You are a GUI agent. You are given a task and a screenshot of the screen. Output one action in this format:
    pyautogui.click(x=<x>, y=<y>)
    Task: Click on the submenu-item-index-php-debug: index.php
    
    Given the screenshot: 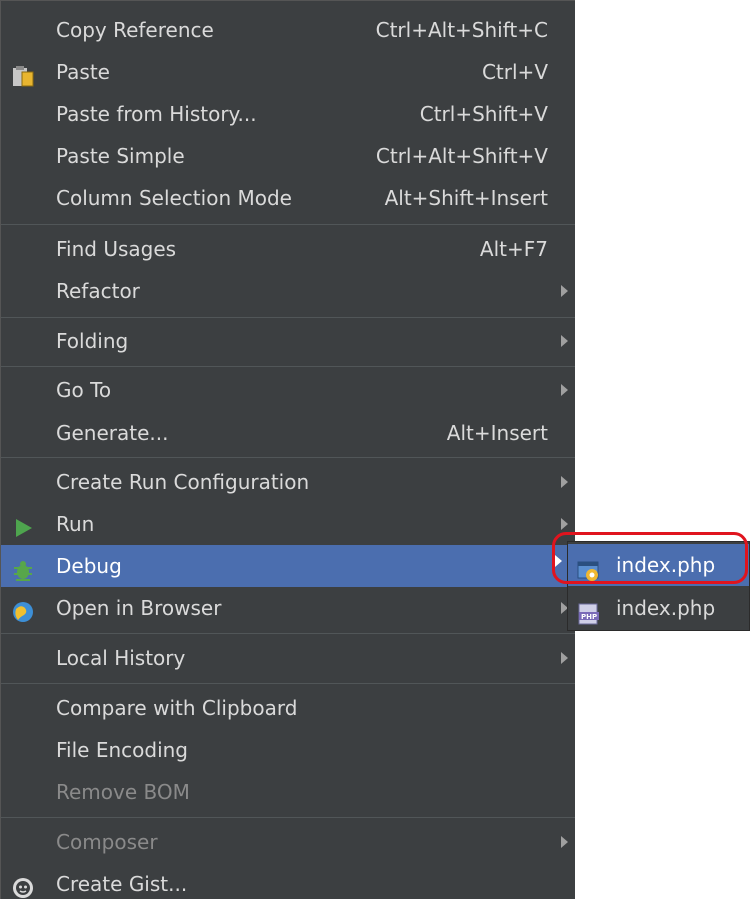 What is the action you would take?
    pyautogui.click(x=658, y=565)
    